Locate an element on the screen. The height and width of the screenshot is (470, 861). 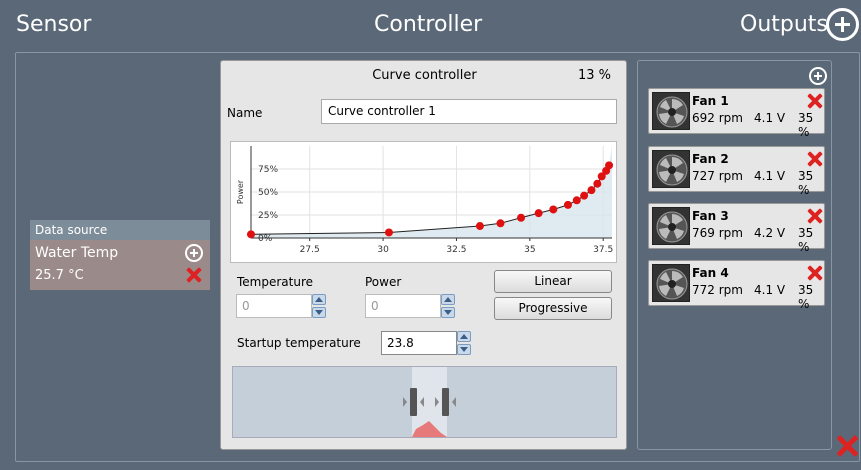
sensor-header: Sensor is located at coordinates (54, 24).